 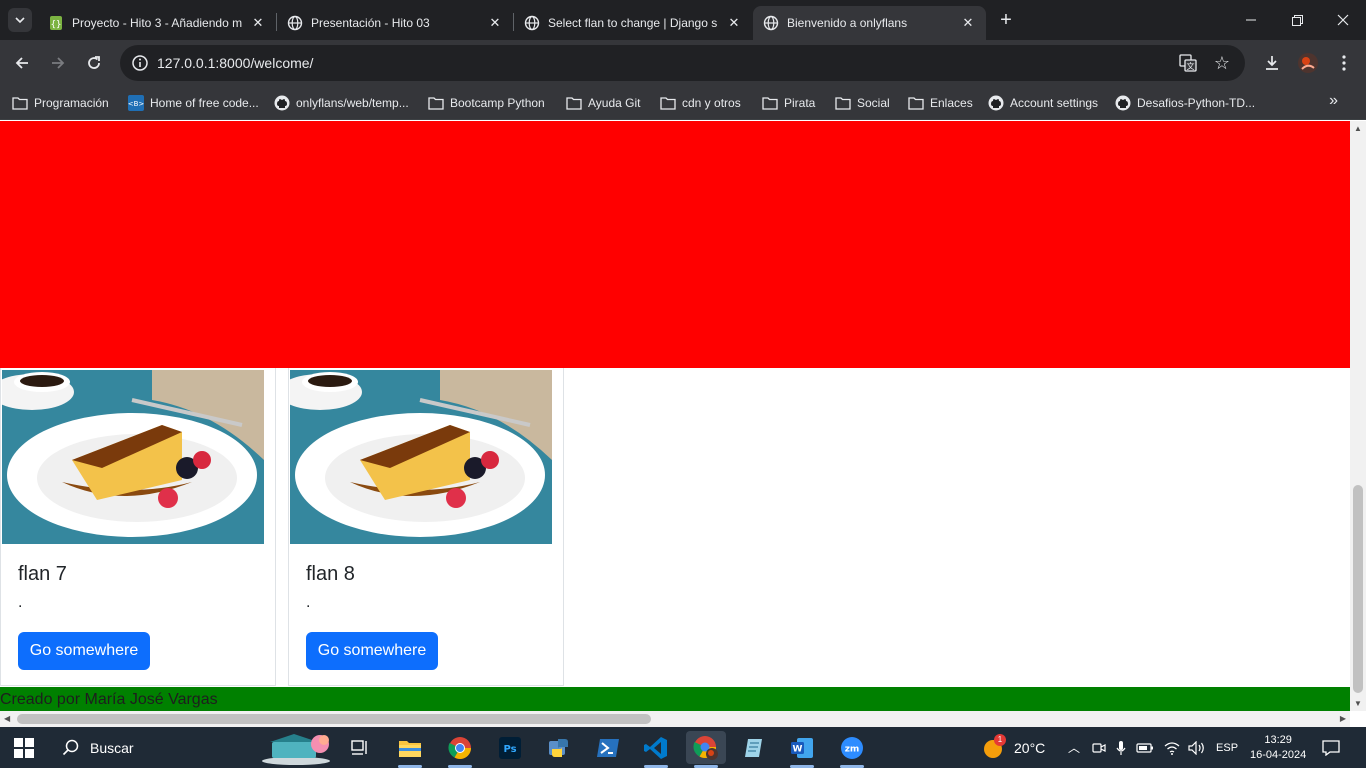 I want to click on arrow-right-icon, so click(x=58, y=63).